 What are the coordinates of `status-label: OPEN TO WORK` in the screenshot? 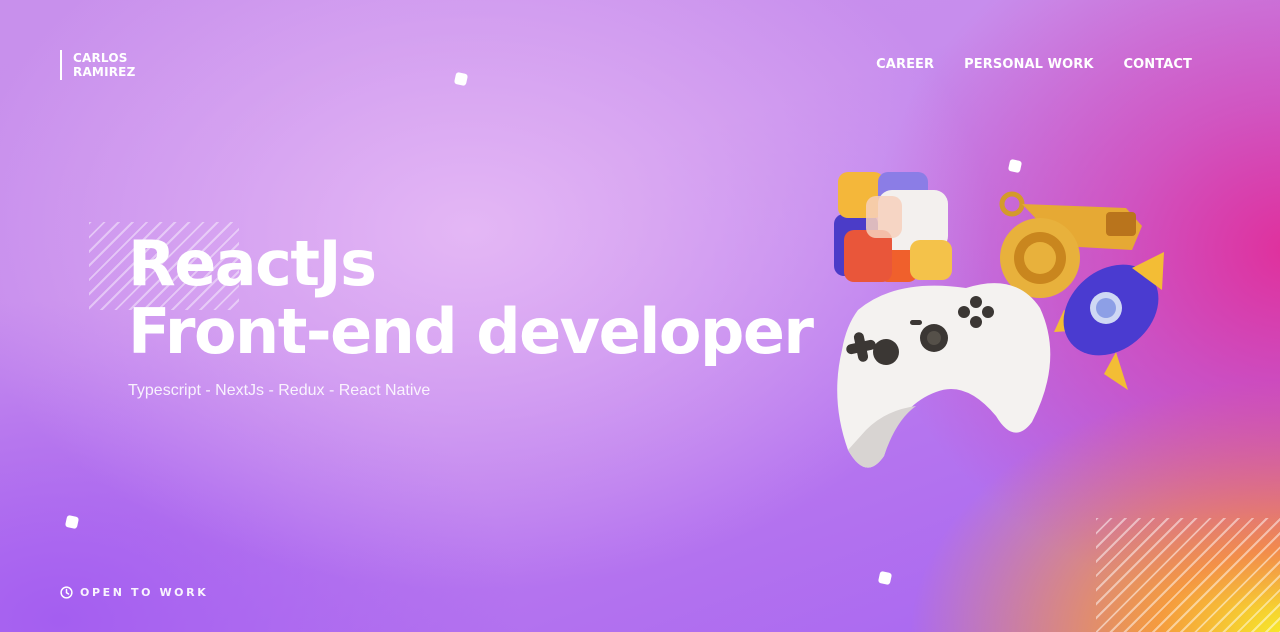 It's located at (144, 592).